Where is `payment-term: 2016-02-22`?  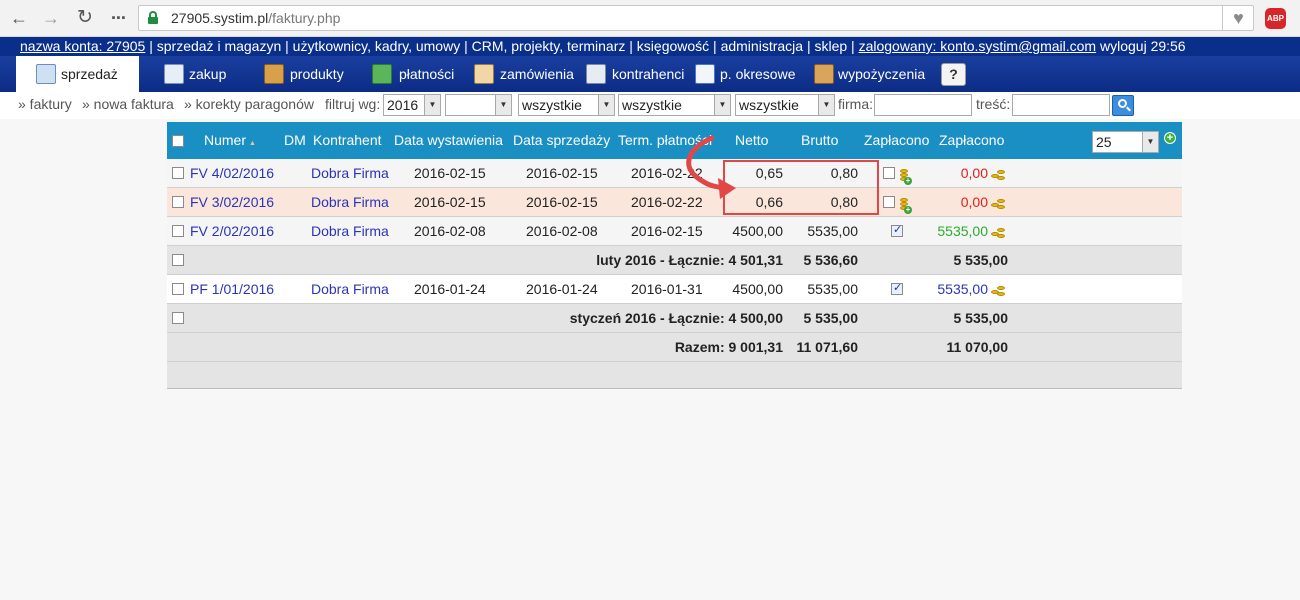
payment-term: 2016-02-22 is located at coordinates (667, 202).